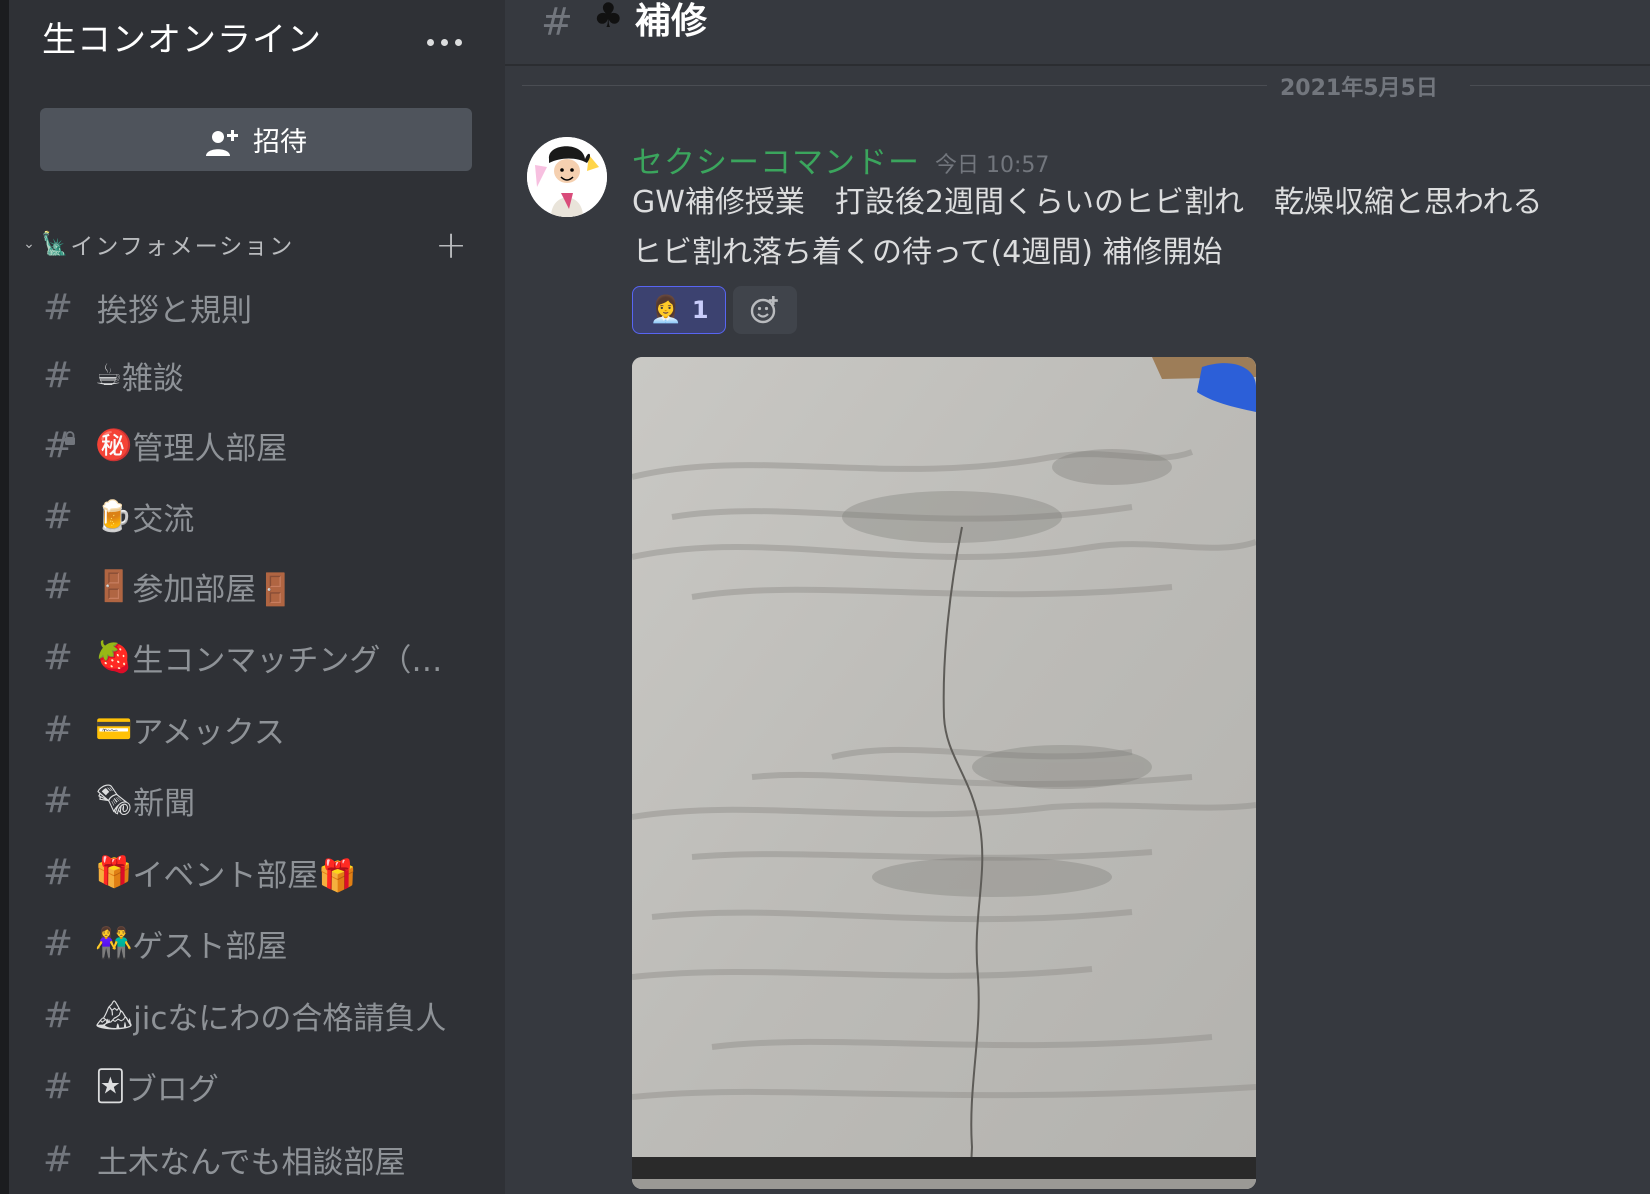 This screenshot has height=1194, width=1650. Describe the element at coordinates (1077, 33) in the screenshot. I see `channel-header: # ♣ 補修` at that location.